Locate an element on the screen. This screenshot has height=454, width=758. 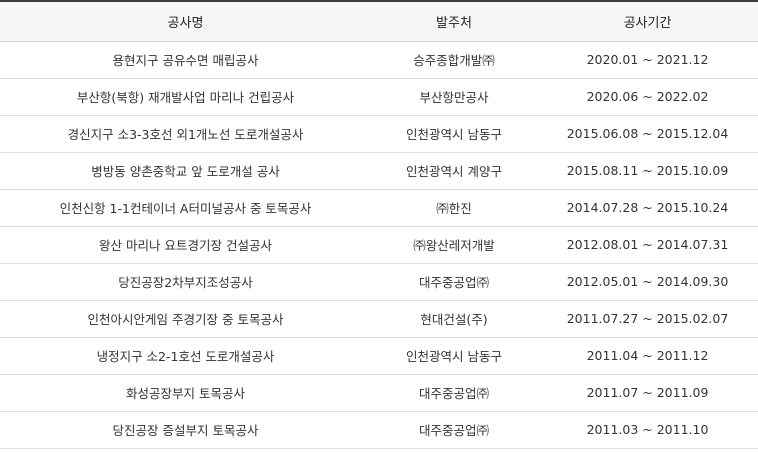
period-cell: 2012.08.01 ~ 2014.07.31 is located at coordinates (647, 245).